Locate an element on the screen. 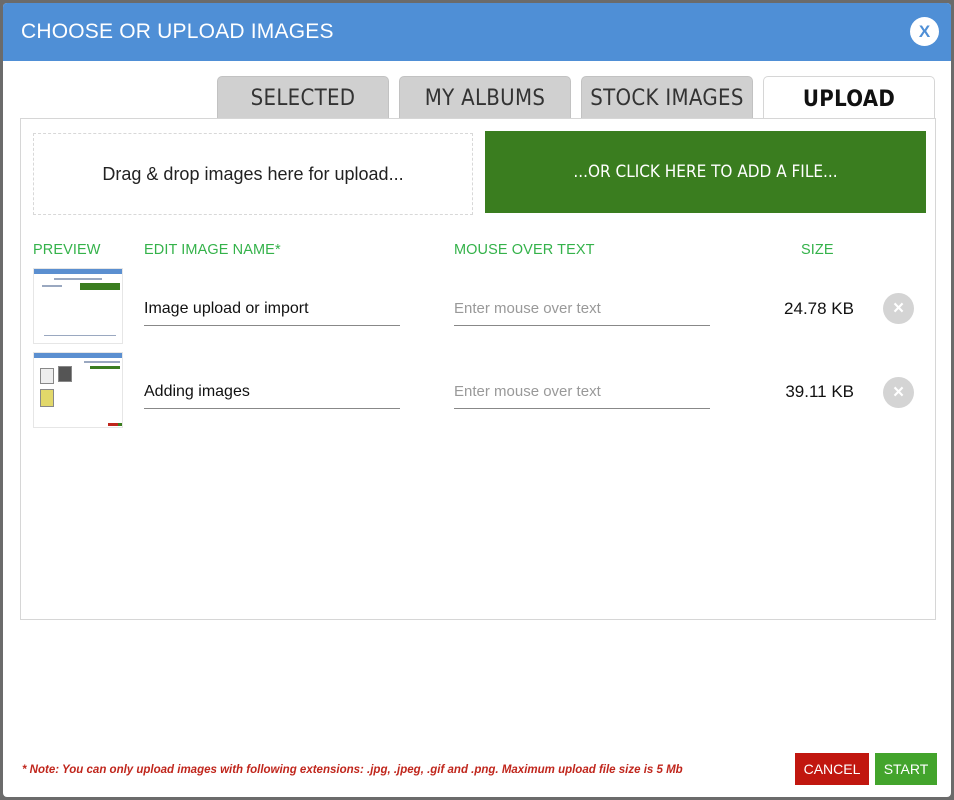  modal-header: CHOOSE OR UPLOAD IMAGES X is located at coordinates (477, 32).